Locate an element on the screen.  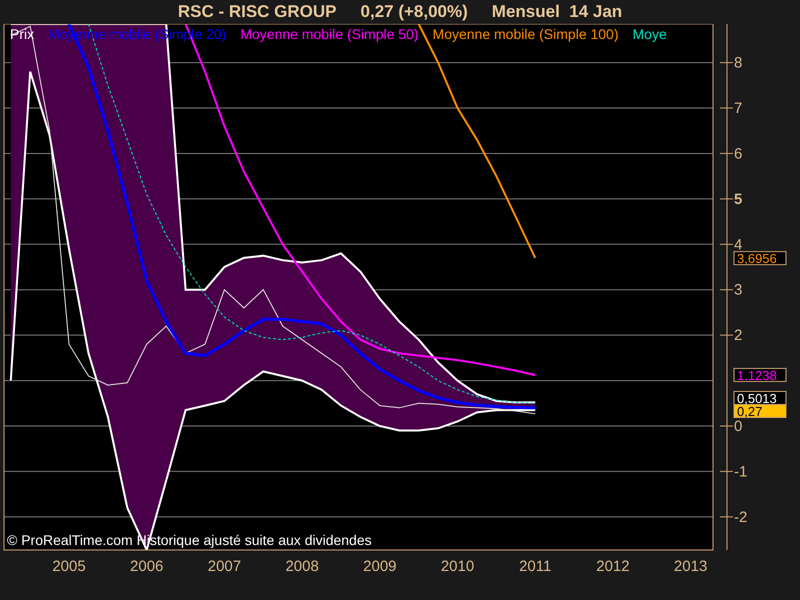
axis-tick-label: 7 is located at coordinates (738, 109).